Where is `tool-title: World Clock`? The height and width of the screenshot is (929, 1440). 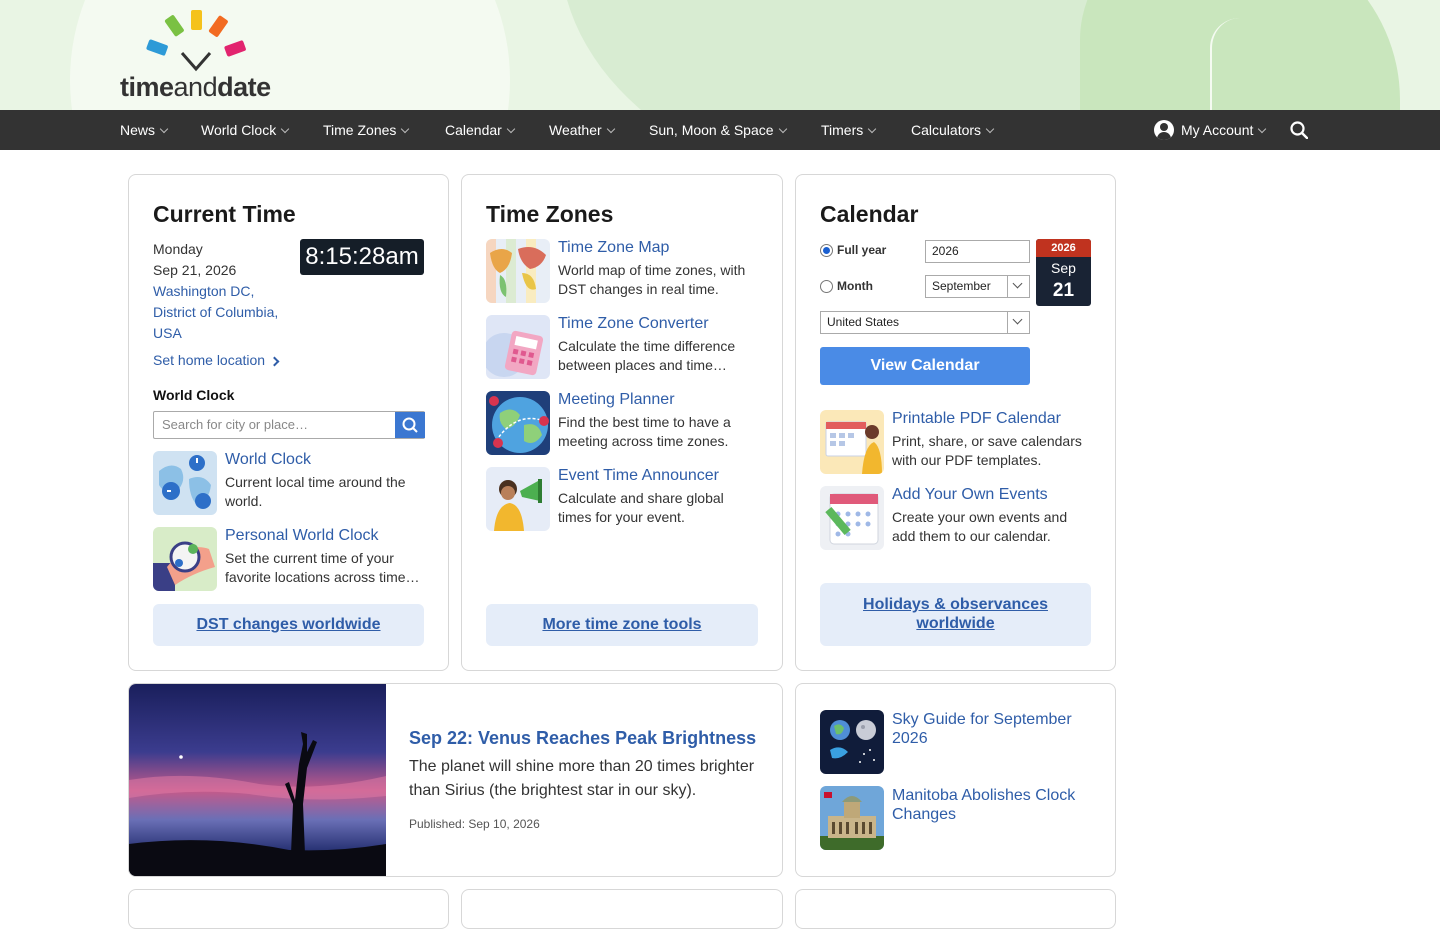
tool-title: World Clock is located at coordinates (268, 459).